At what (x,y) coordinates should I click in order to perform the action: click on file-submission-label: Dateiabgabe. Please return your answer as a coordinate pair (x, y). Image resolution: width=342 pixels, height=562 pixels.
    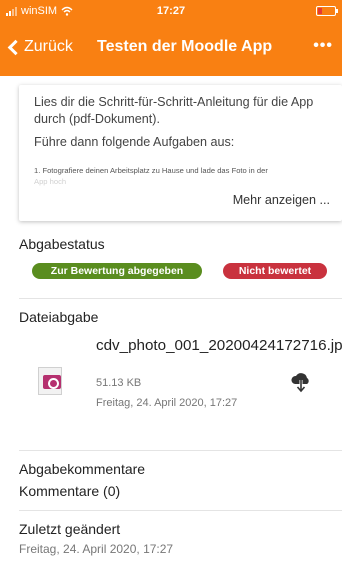
    Looking at the image, I should click on (59, 317).